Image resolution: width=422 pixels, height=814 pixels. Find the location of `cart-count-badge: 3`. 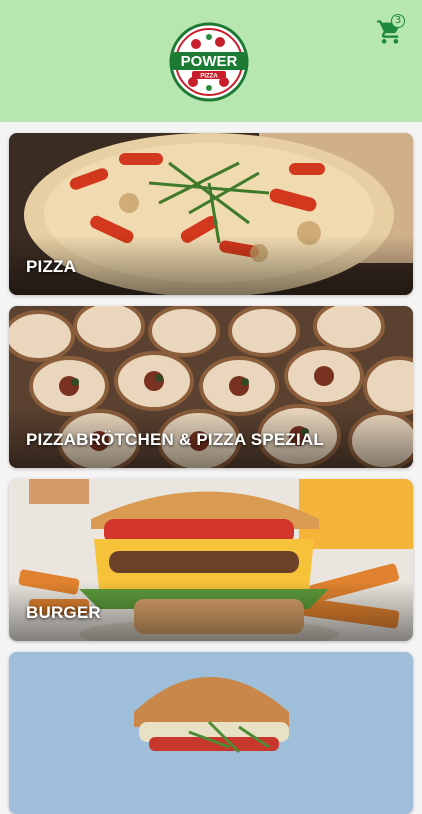

cart-count-badge: 3 is located at coordinates (398, 21).